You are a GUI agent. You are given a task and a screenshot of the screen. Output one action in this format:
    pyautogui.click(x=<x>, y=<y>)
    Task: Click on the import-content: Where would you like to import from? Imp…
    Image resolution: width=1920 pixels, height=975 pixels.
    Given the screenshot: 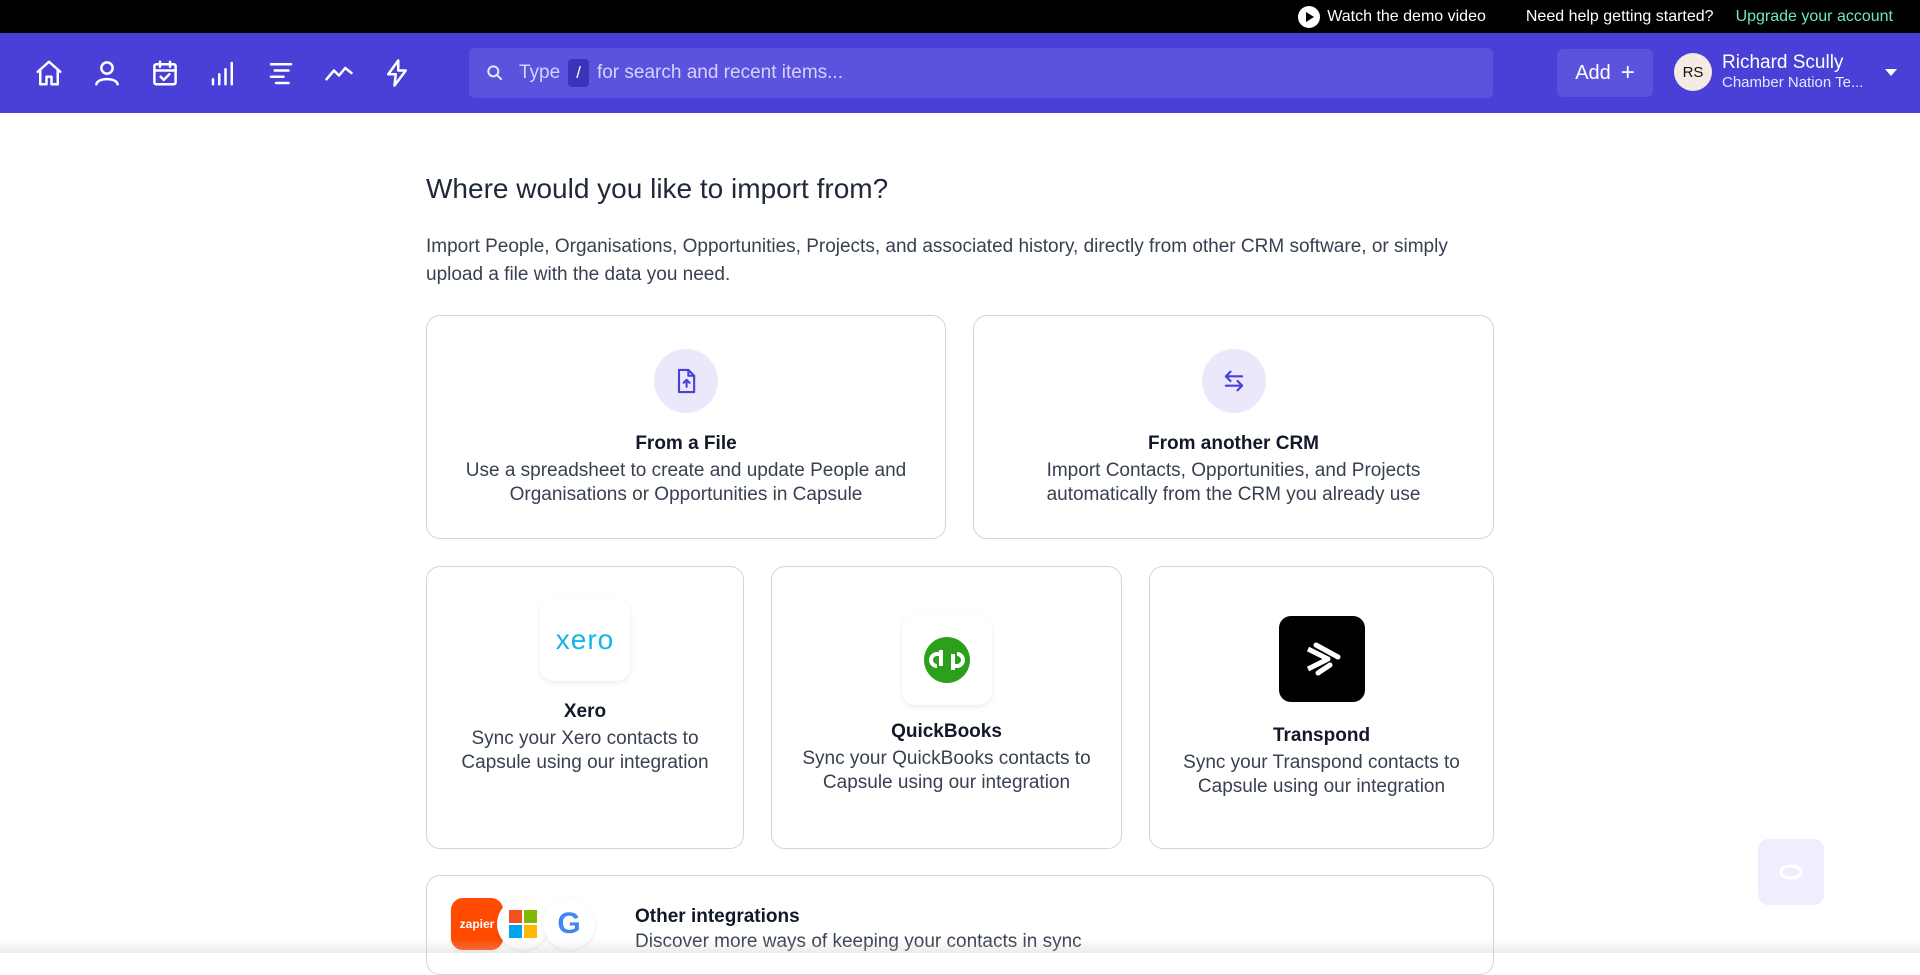 What is the action you would take?
    pyautogui.click(x=960, y=201)
    